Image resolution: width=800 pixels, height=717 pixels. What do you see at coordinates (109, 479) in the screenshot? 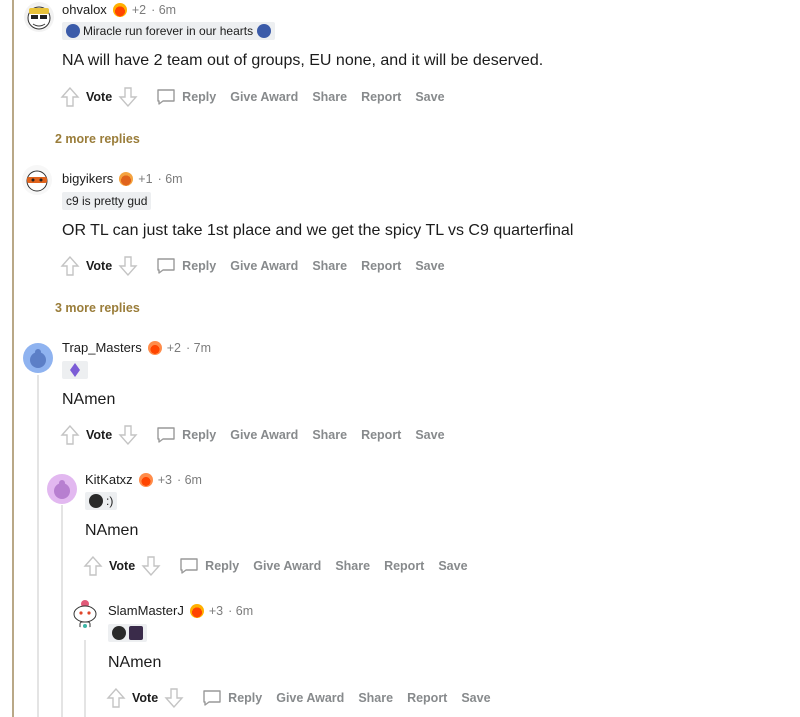
I see `username: KitKatxz` at bounding box center [109, 479].